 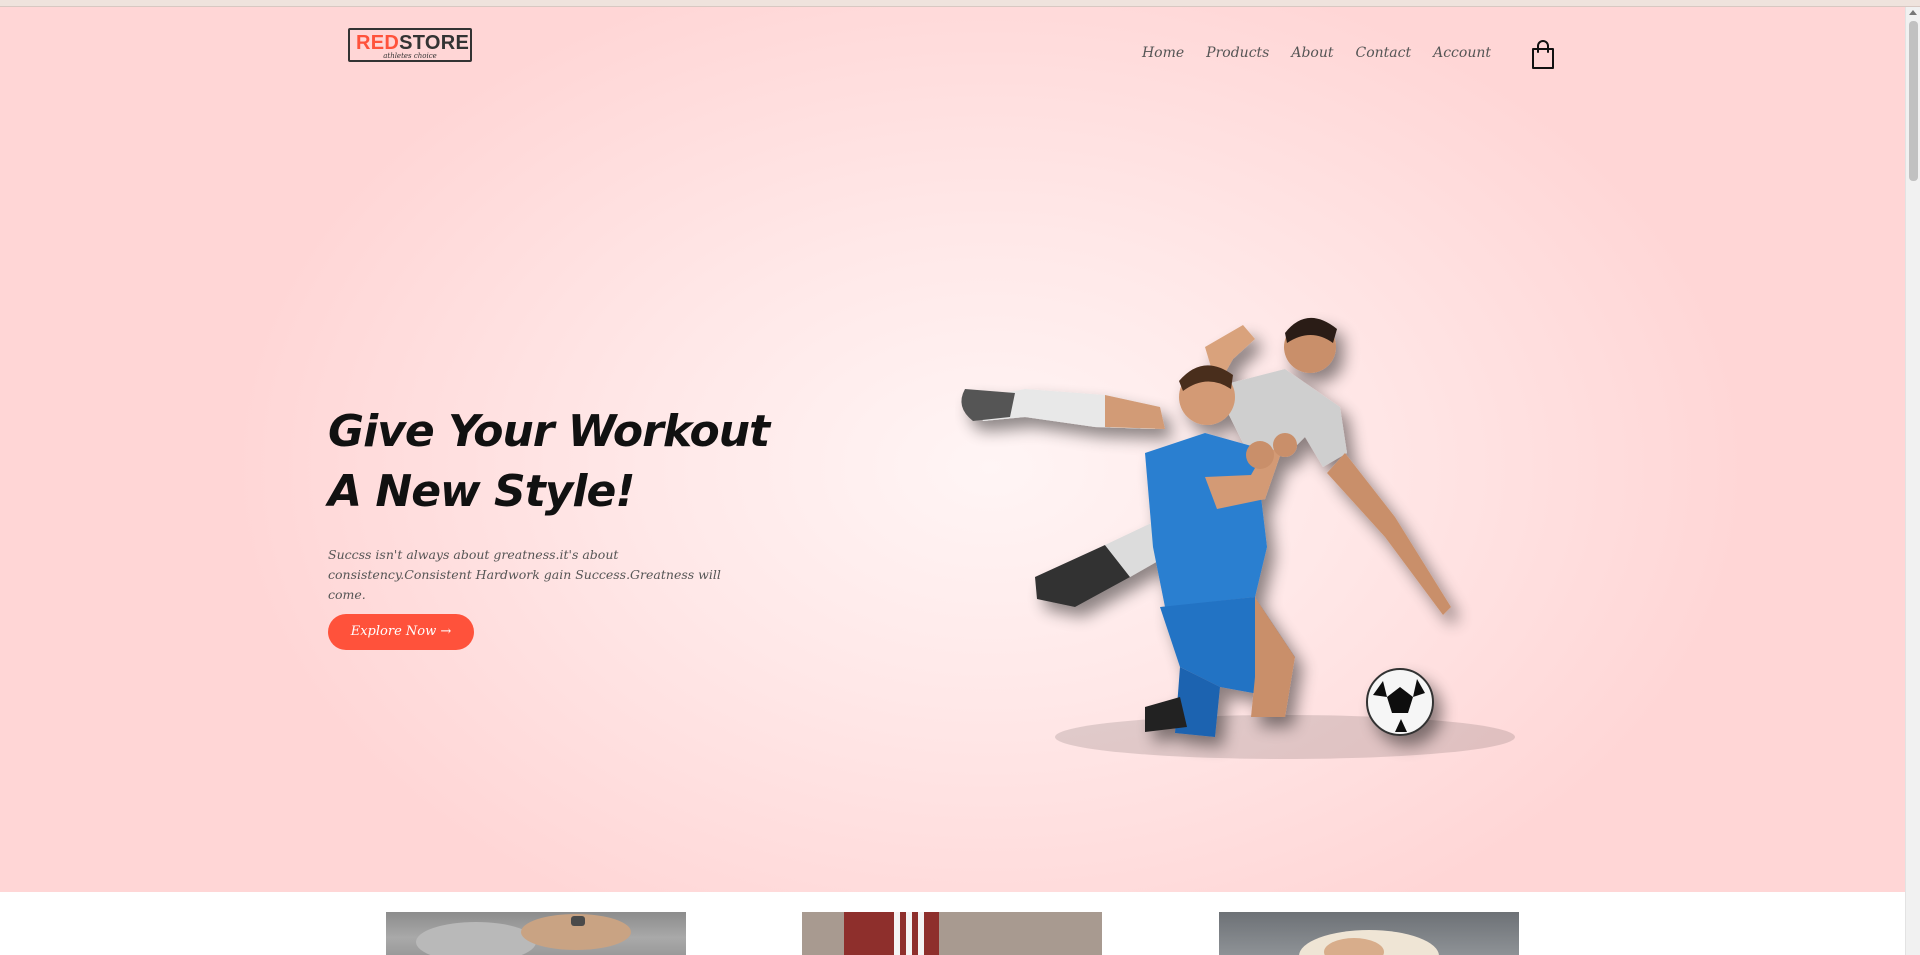 What do you see at coordinates (1312, 53) in the screenshot?
I see `nav-about: About` at bounding box center [1312, 53].